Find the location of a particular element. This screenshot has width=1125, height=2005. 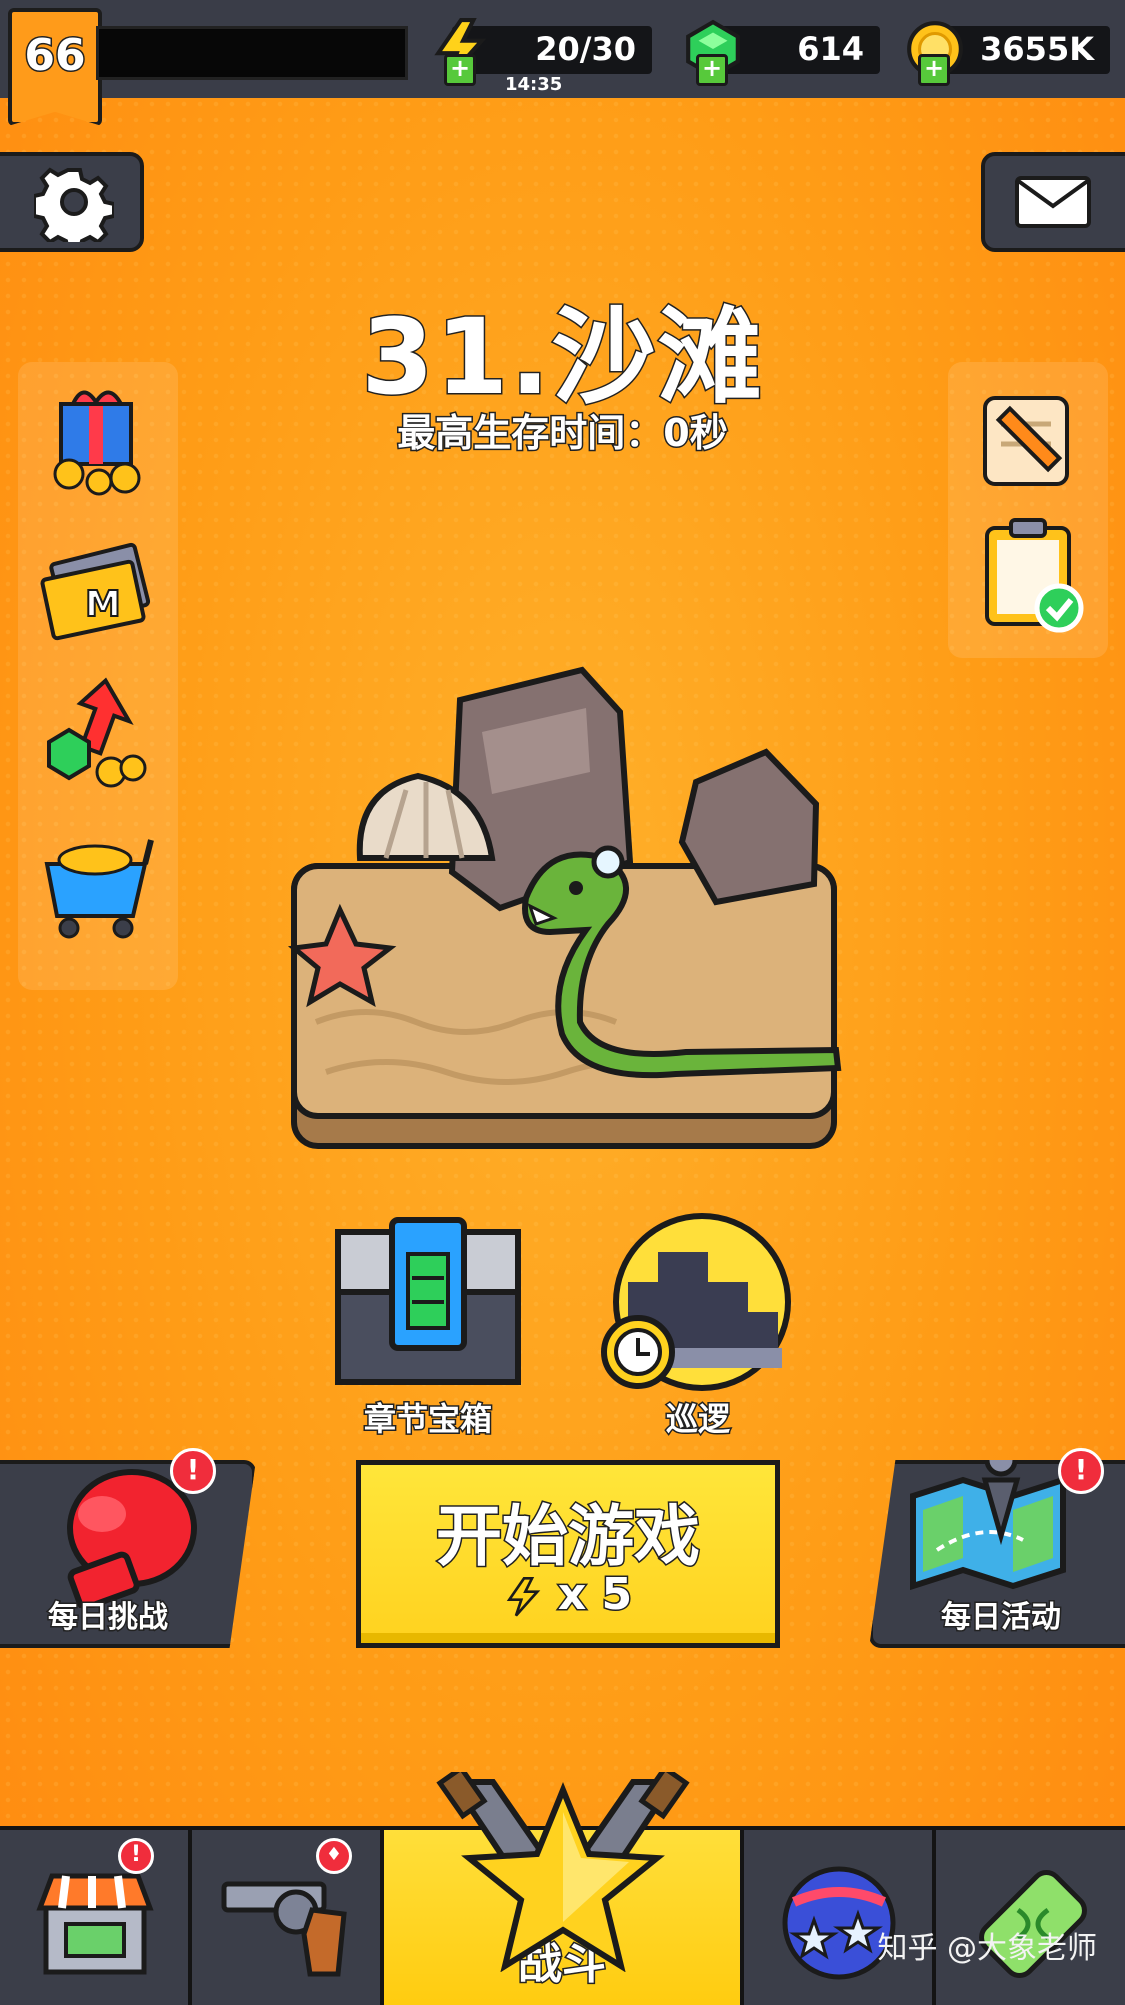

shop-cart-icon is located at coordinates (98, 883).